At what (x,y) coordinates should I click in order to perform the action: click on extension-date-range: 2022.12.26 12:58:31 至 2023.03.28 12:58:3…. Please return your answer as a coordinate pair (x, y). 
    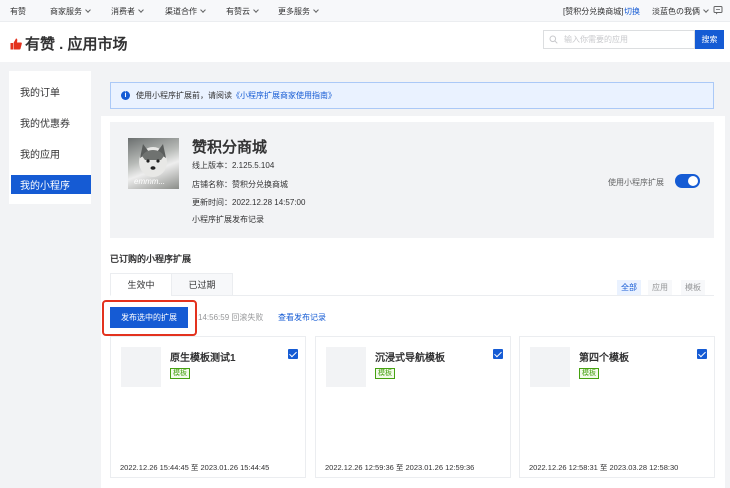
    Looking at the image, I should click on (604, 467).